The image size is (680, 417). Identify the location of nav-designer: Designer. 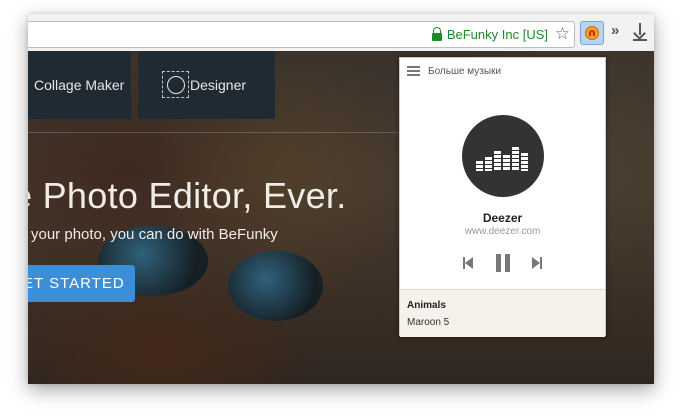
(206, 85).